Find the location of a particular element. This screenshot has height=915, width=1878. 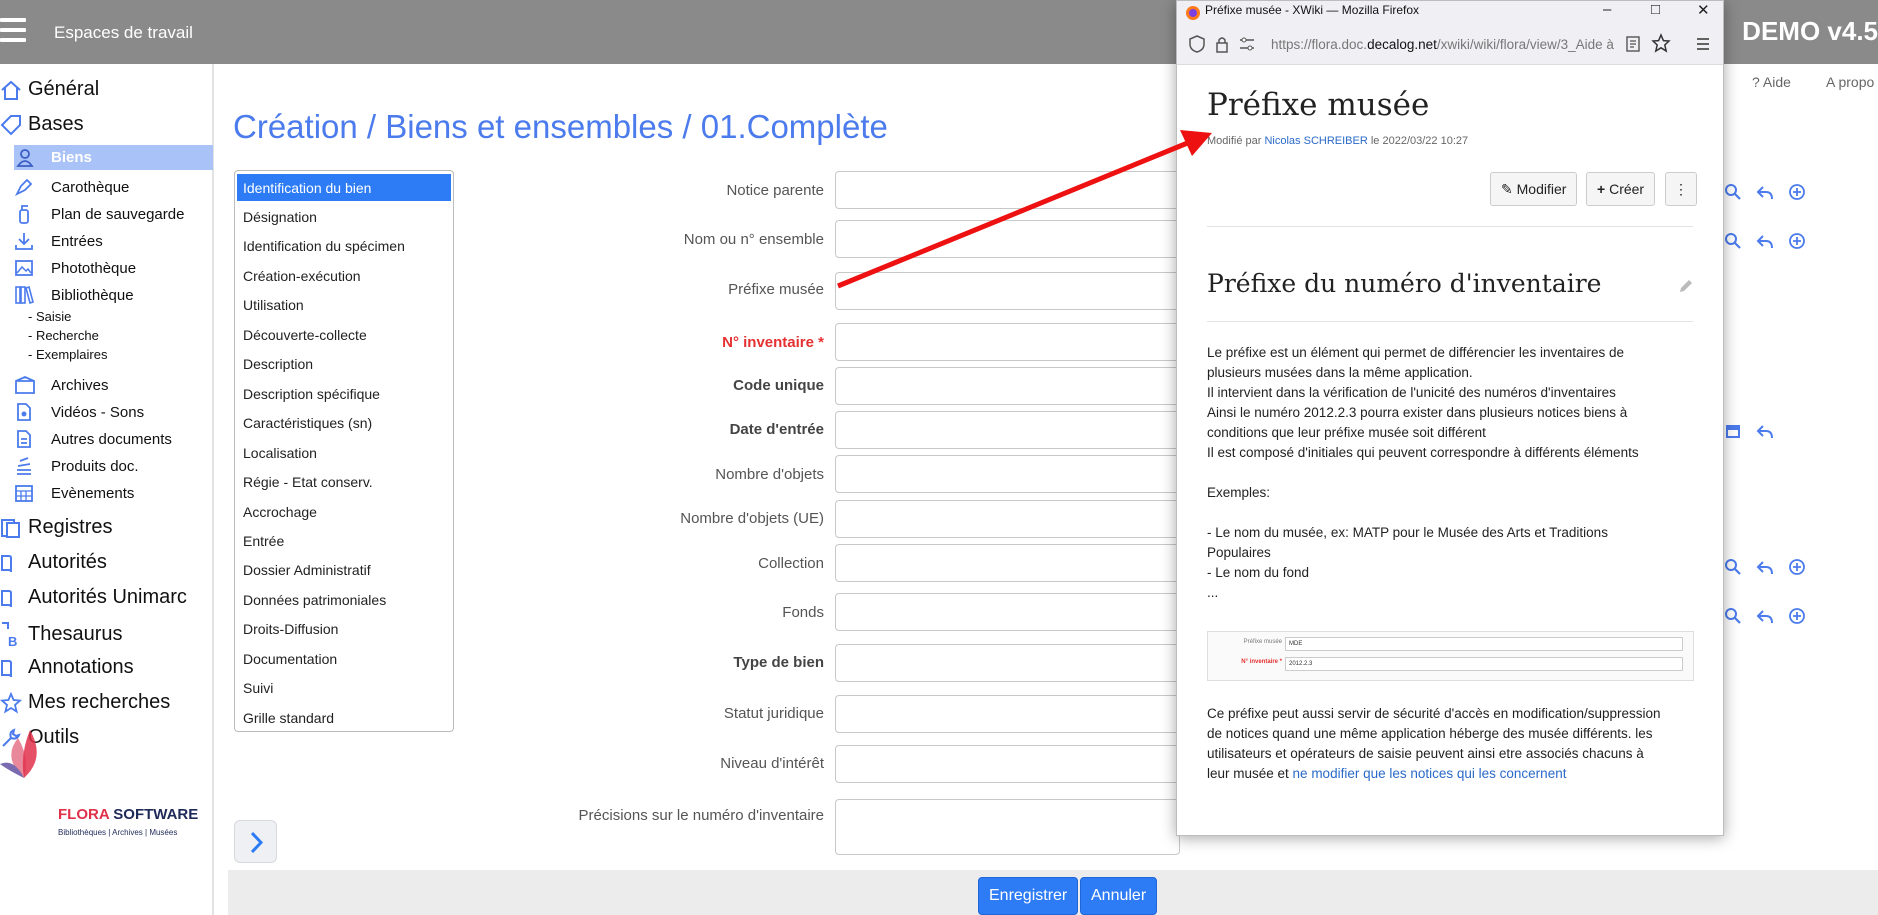

sidebar-item-videos-sons: Vidéos - Sons is located at coordinates (79, 412).